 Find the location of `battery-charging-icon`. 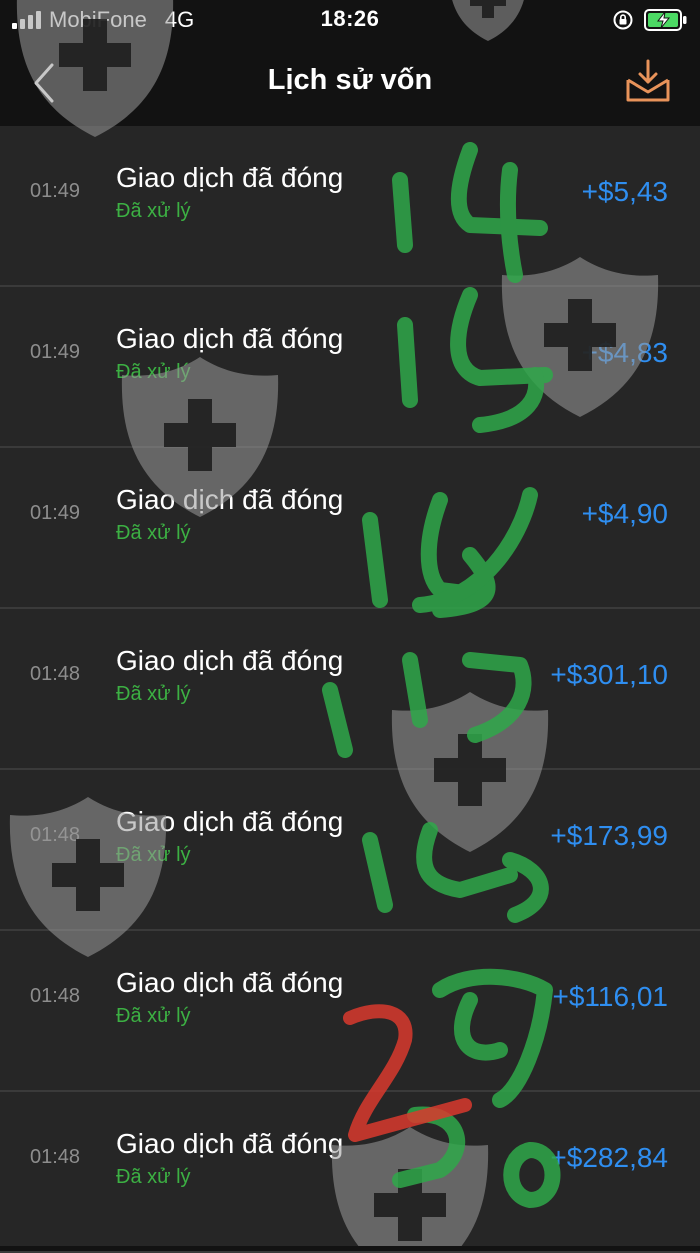

battery-charging-icon is located at coordinates (665, 20).